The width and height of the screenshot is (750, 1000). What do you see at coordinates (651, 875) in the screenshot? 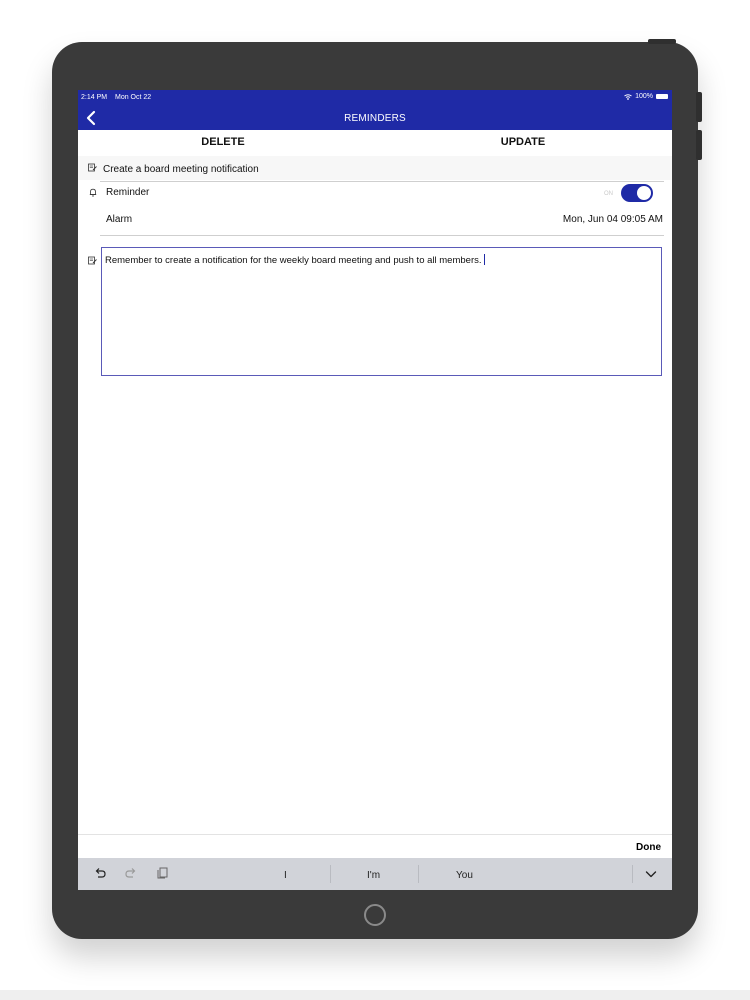
I see `chevron-down-icon` at bounding box center [651, 875].